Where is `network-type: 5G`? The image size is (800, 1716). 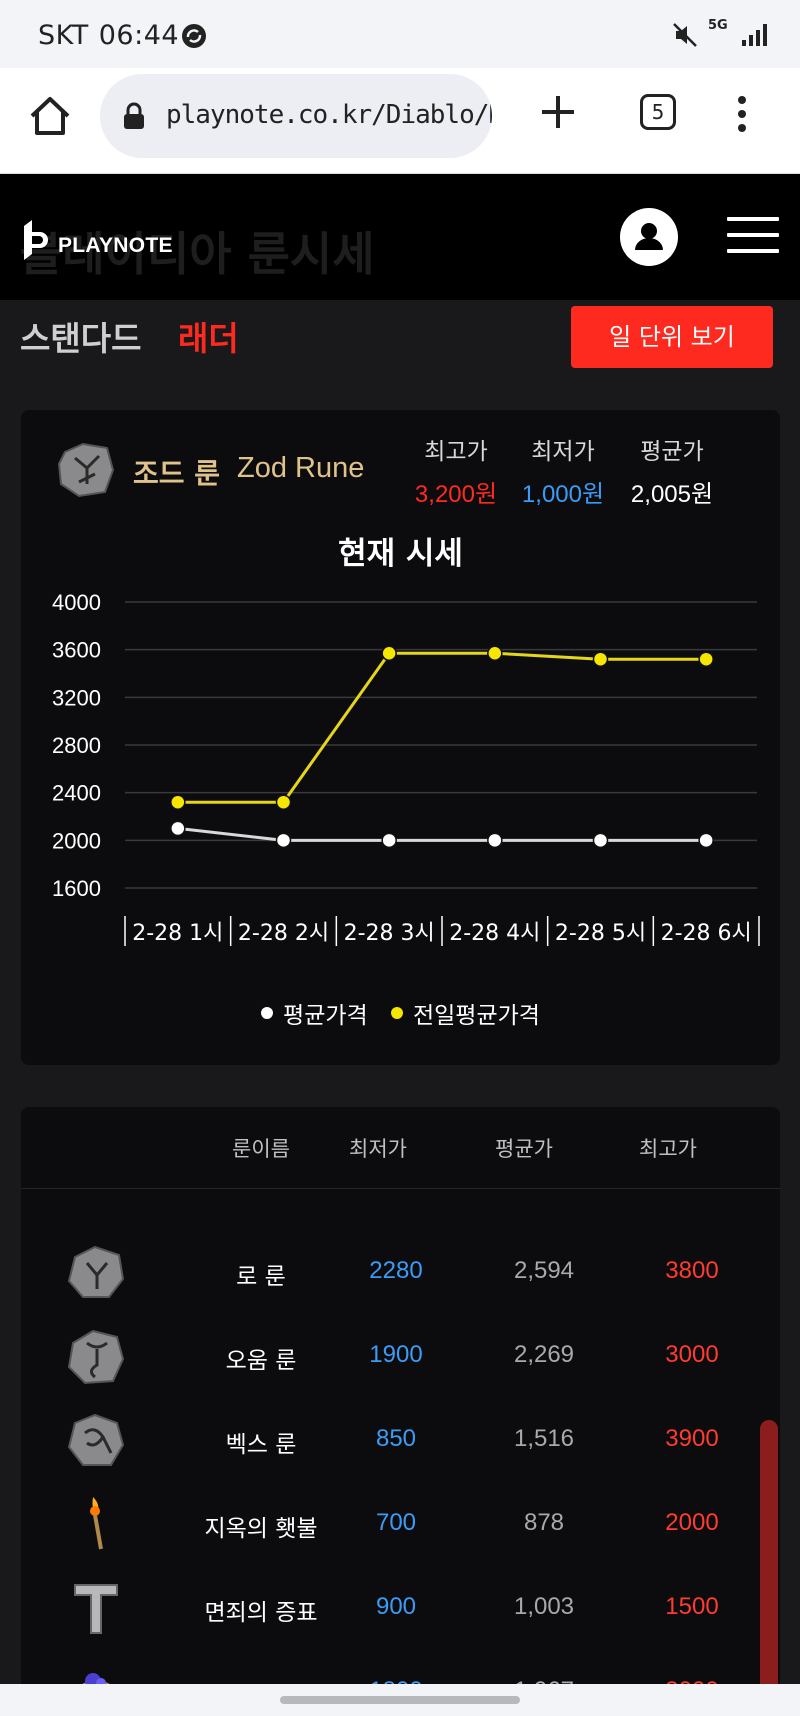 network-type: 5G is located at coordinates (718, 25).